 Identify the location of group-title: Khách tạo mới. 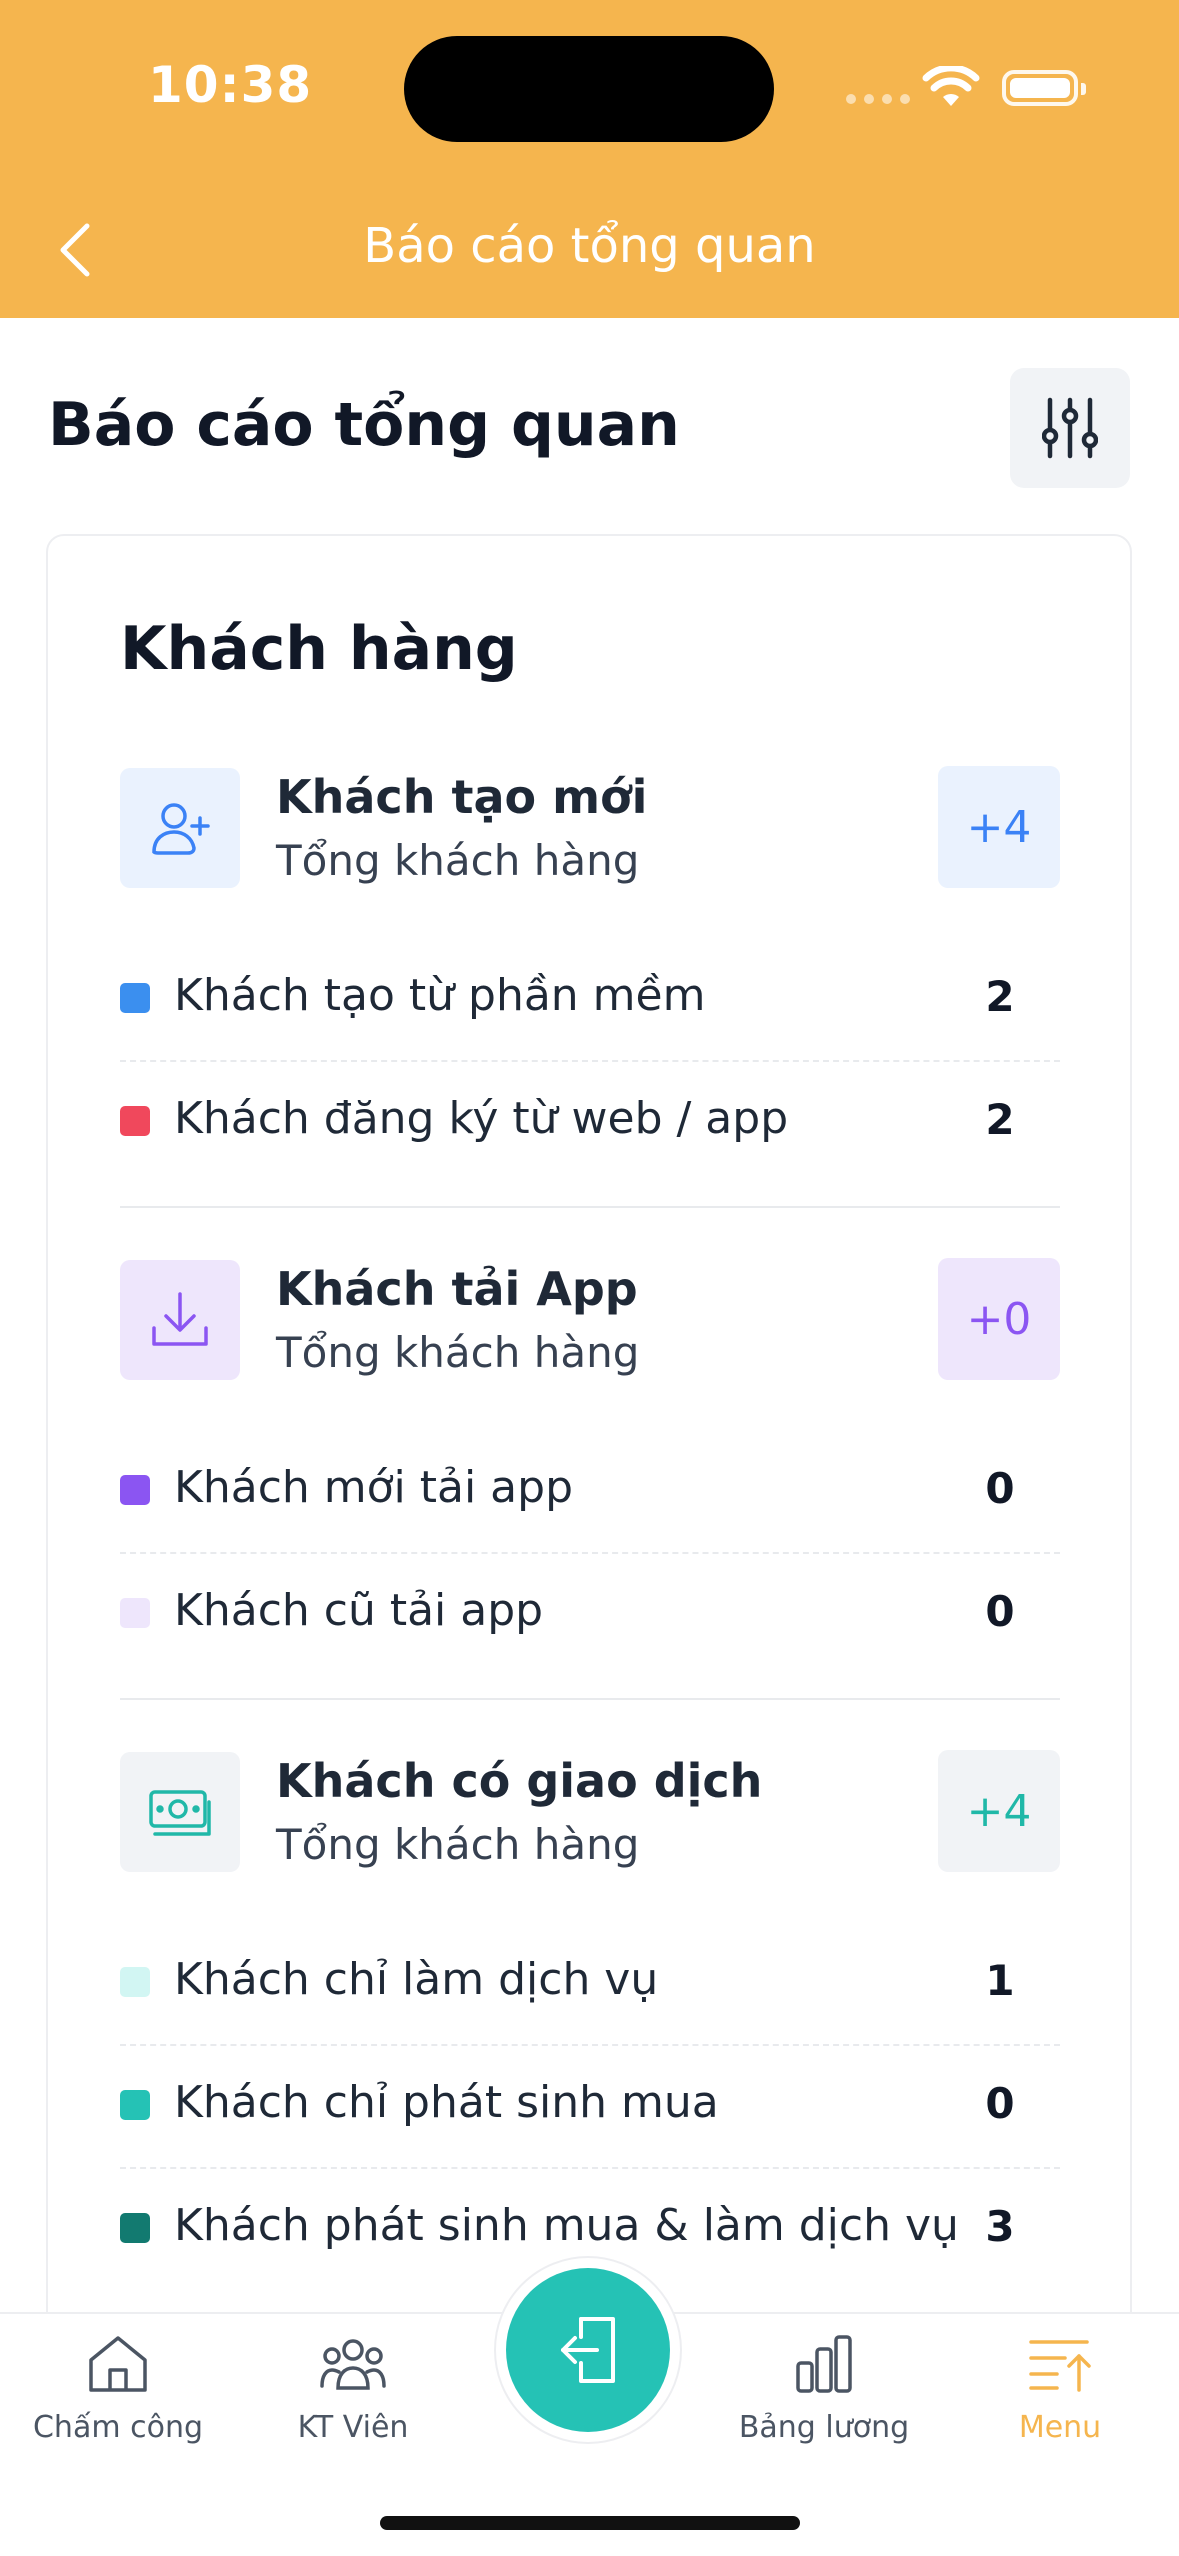
(462, 797).